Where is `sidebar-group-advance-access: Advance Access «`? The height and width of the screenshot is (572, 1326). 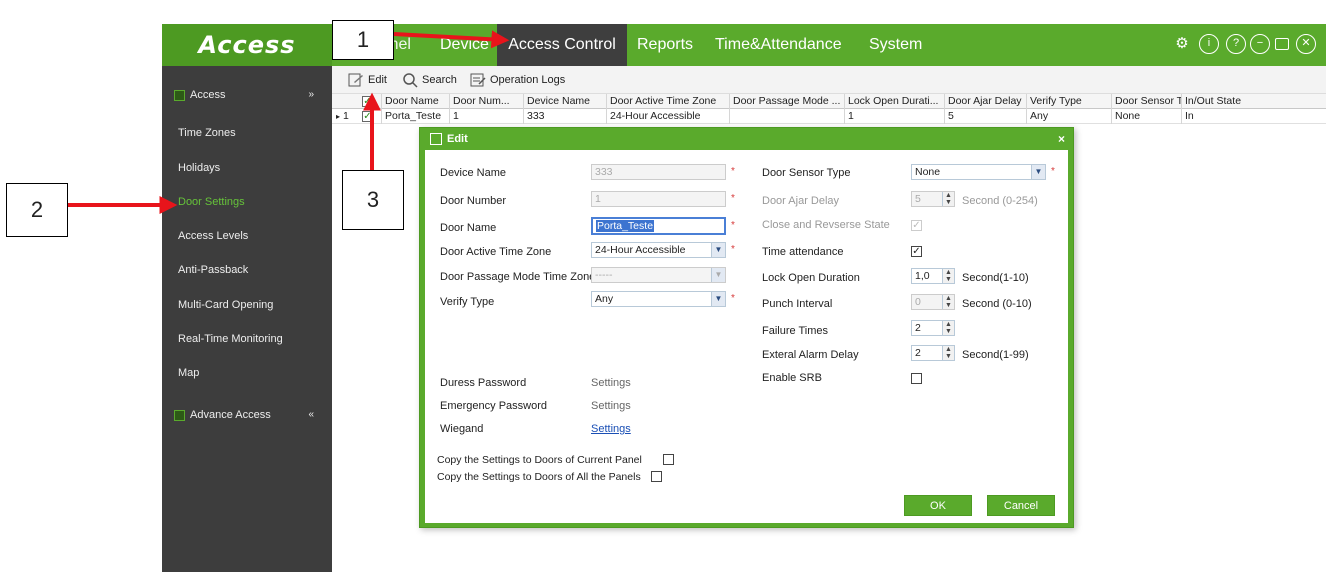
sidebar-group-advance-access: Advance Access « is located at coordinates (247, 415).